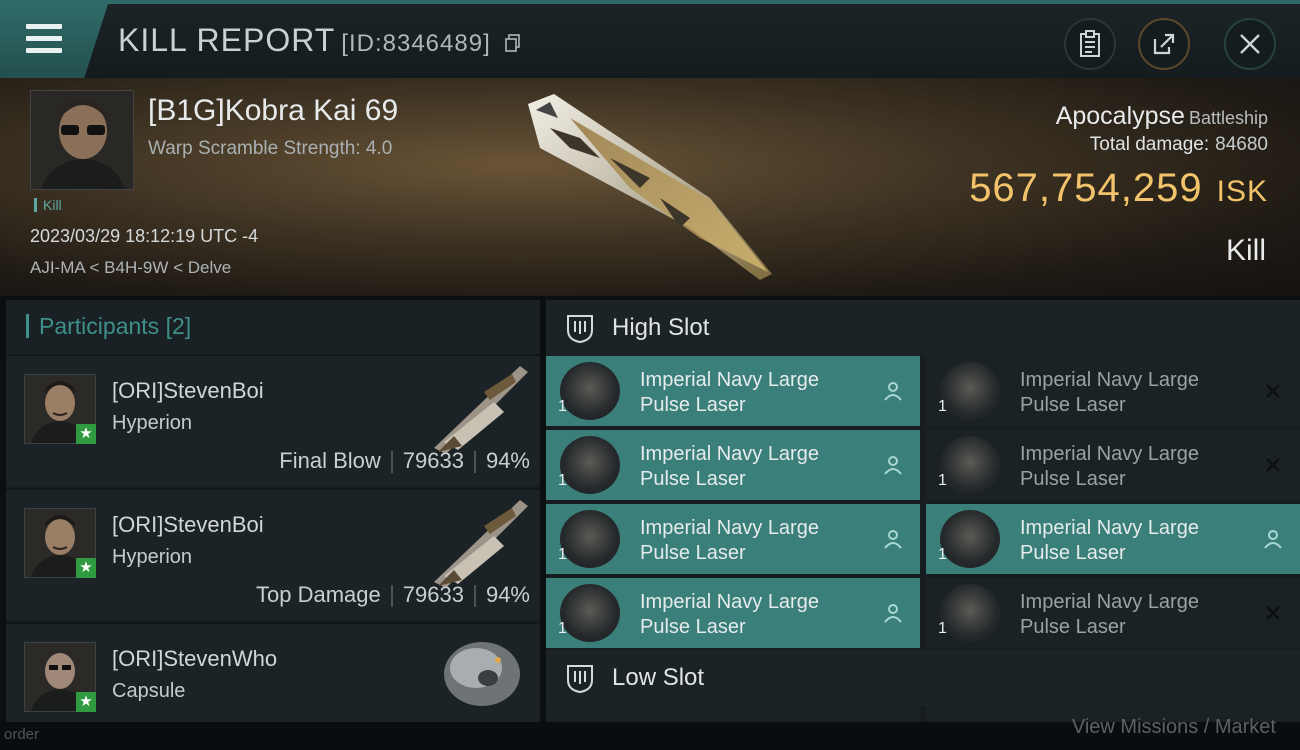 This screenshot has height=750, width=1300. Describe the element at coordinates (1245, 250) in the screenshot. I see `kill-result: Kill` at that location.